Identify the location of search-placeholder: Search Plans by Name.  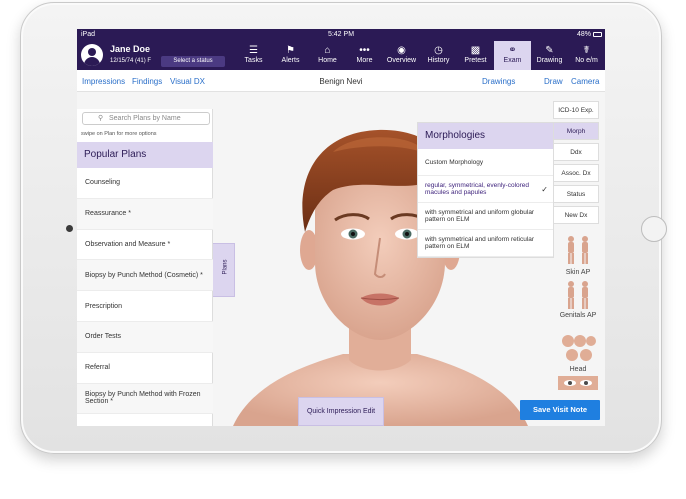
(145, 118).